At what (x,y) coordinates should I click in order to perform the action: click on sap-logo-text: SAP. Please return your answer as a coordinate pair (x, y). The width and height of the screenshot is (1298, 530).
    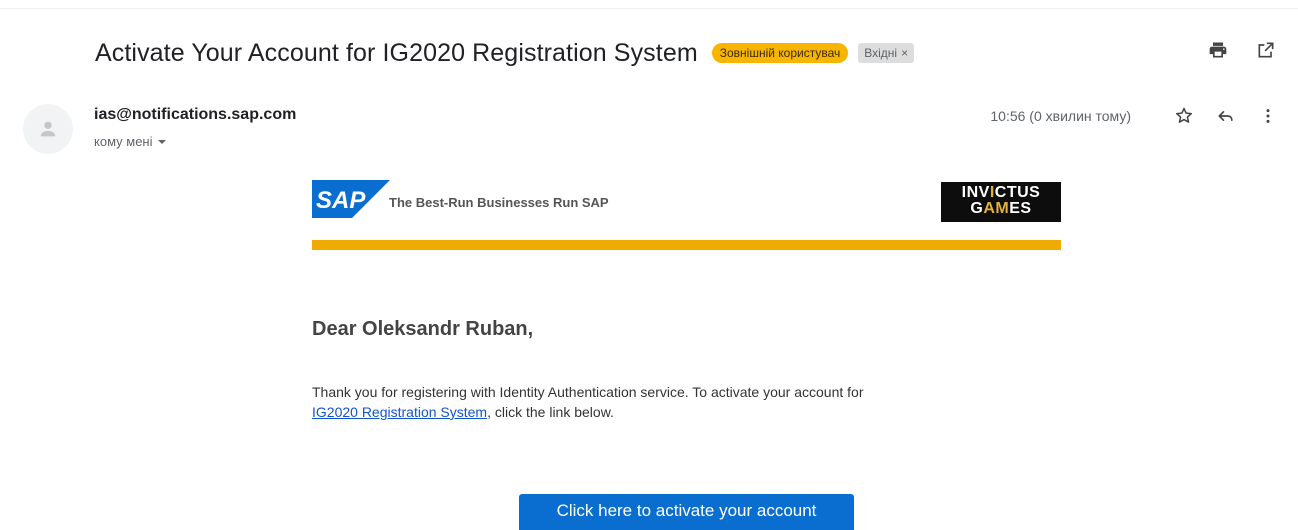
    Looking at the image, I should click on (341, 200).